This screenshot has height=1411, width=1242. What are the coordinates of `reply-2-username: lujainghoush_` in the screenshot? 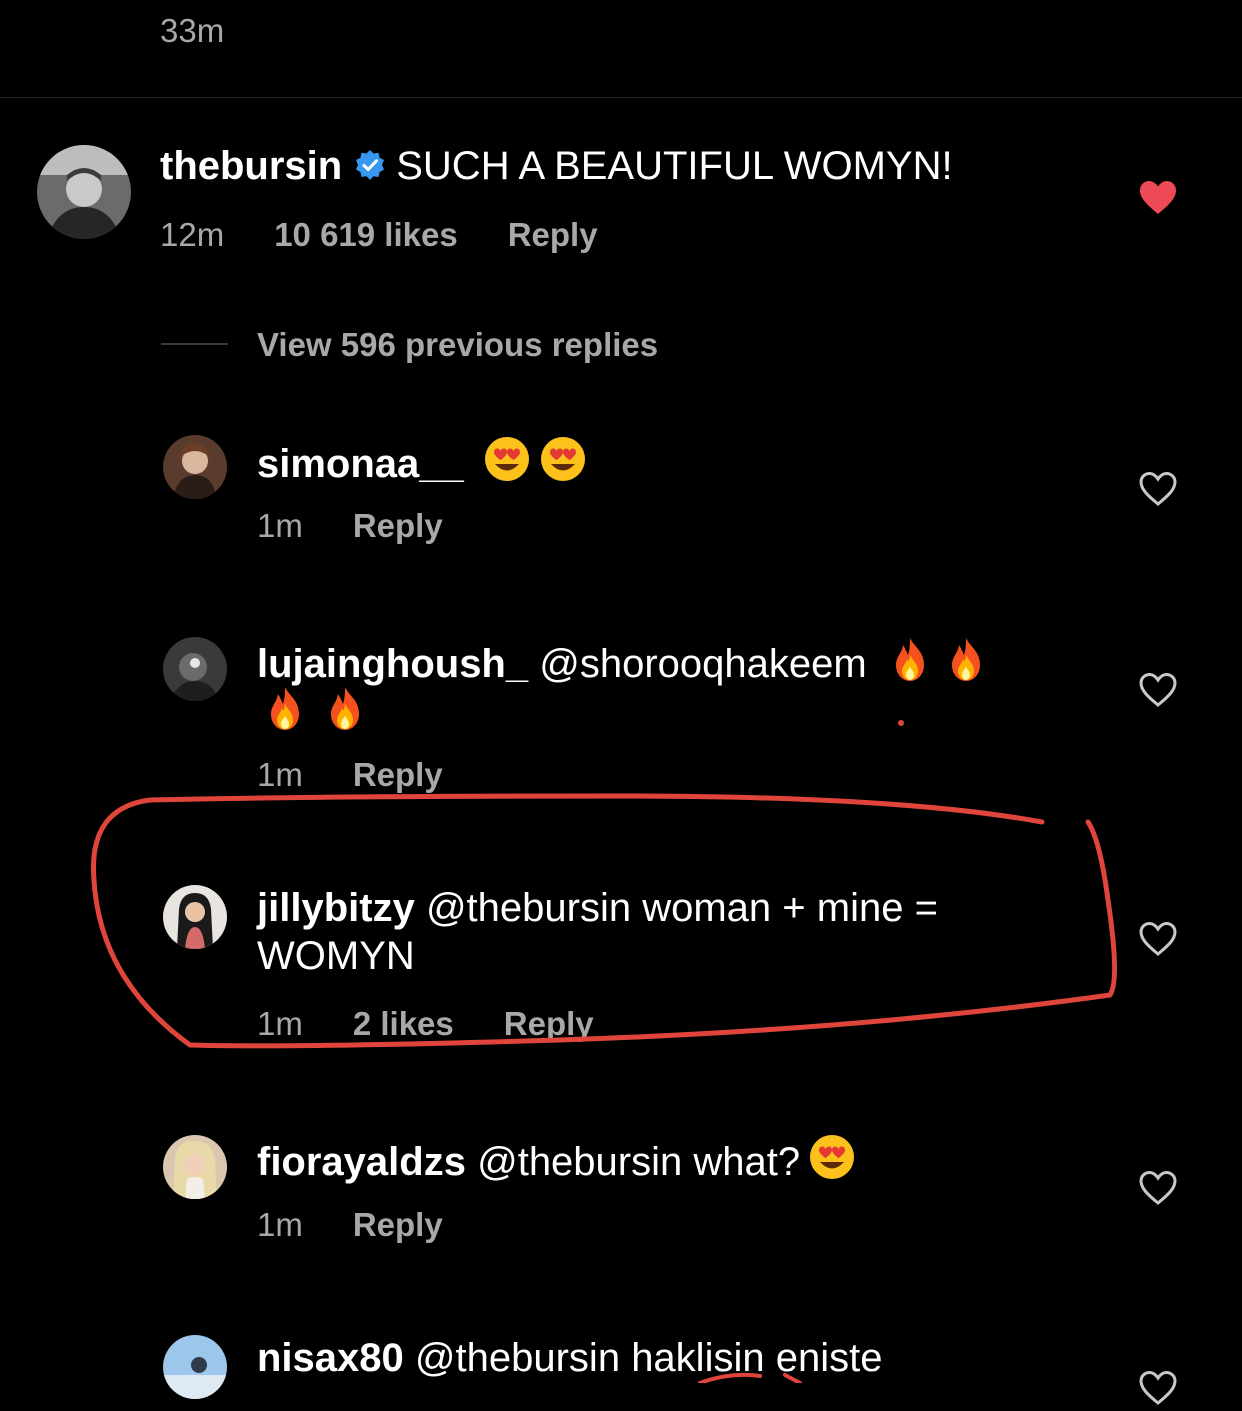 It's located at (392, 664).